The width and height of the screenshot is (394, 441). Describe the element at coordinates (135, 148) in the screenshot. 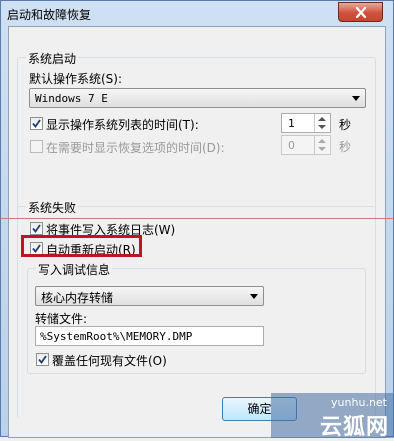

I see `show-recovery-label: 在需要时显示恢复选项的时间(D):` at that location.